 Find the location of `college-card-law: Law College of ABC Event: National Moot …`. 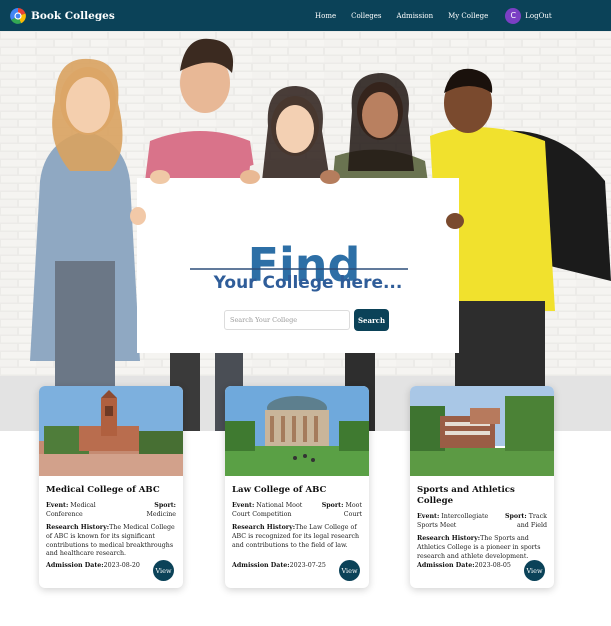

college-card-law: Law College of ABC Event: National Moot … is located at coordinates (297, 487).